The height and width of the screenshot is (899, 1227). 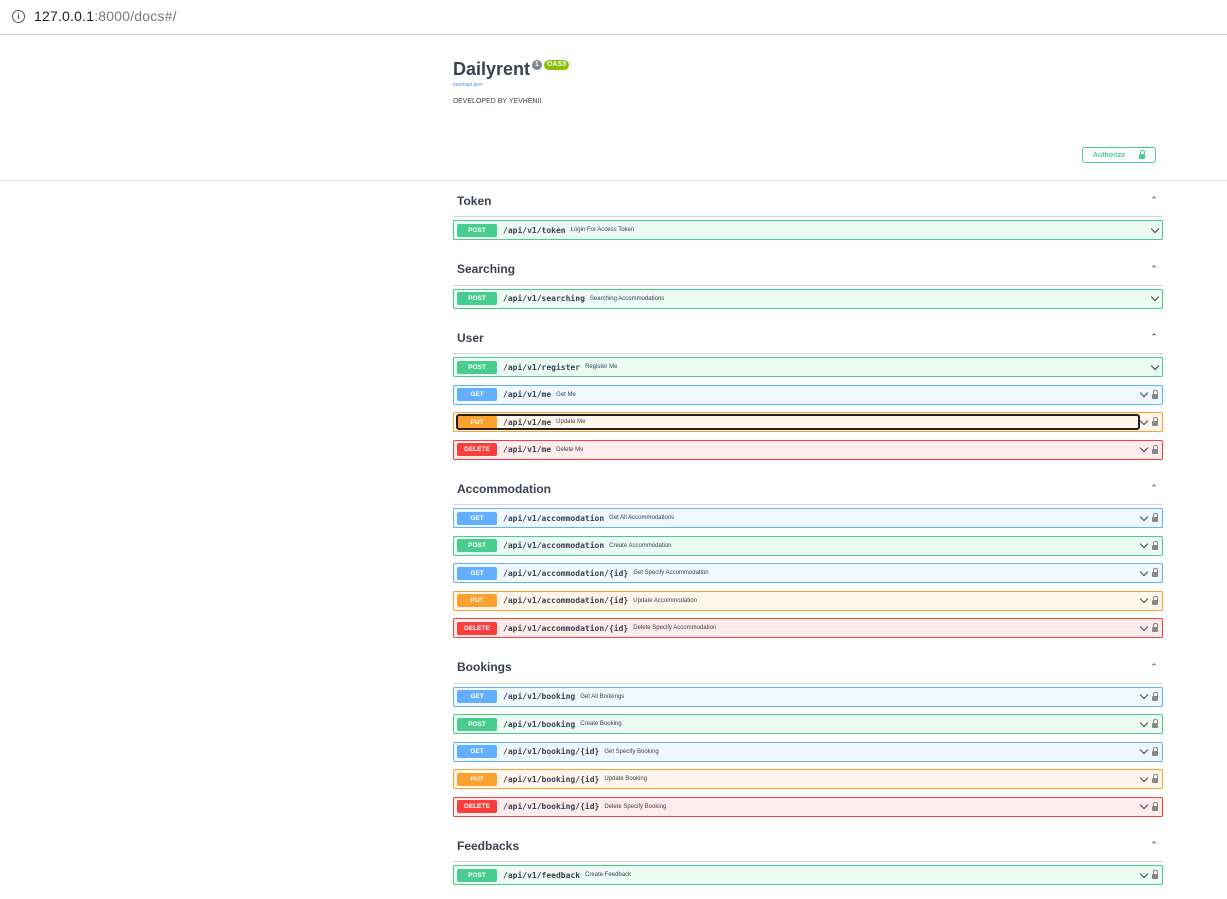 What do you see at coordinates (808, 668) in the screenshot?
I see `tag-header: Bookings ⌃` at bounding box center [808, 668].